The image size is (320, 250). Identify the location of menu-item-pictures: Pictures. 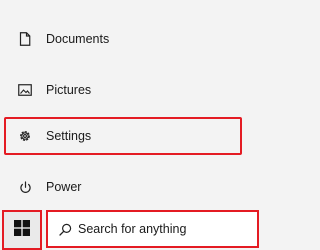
(120, 90).